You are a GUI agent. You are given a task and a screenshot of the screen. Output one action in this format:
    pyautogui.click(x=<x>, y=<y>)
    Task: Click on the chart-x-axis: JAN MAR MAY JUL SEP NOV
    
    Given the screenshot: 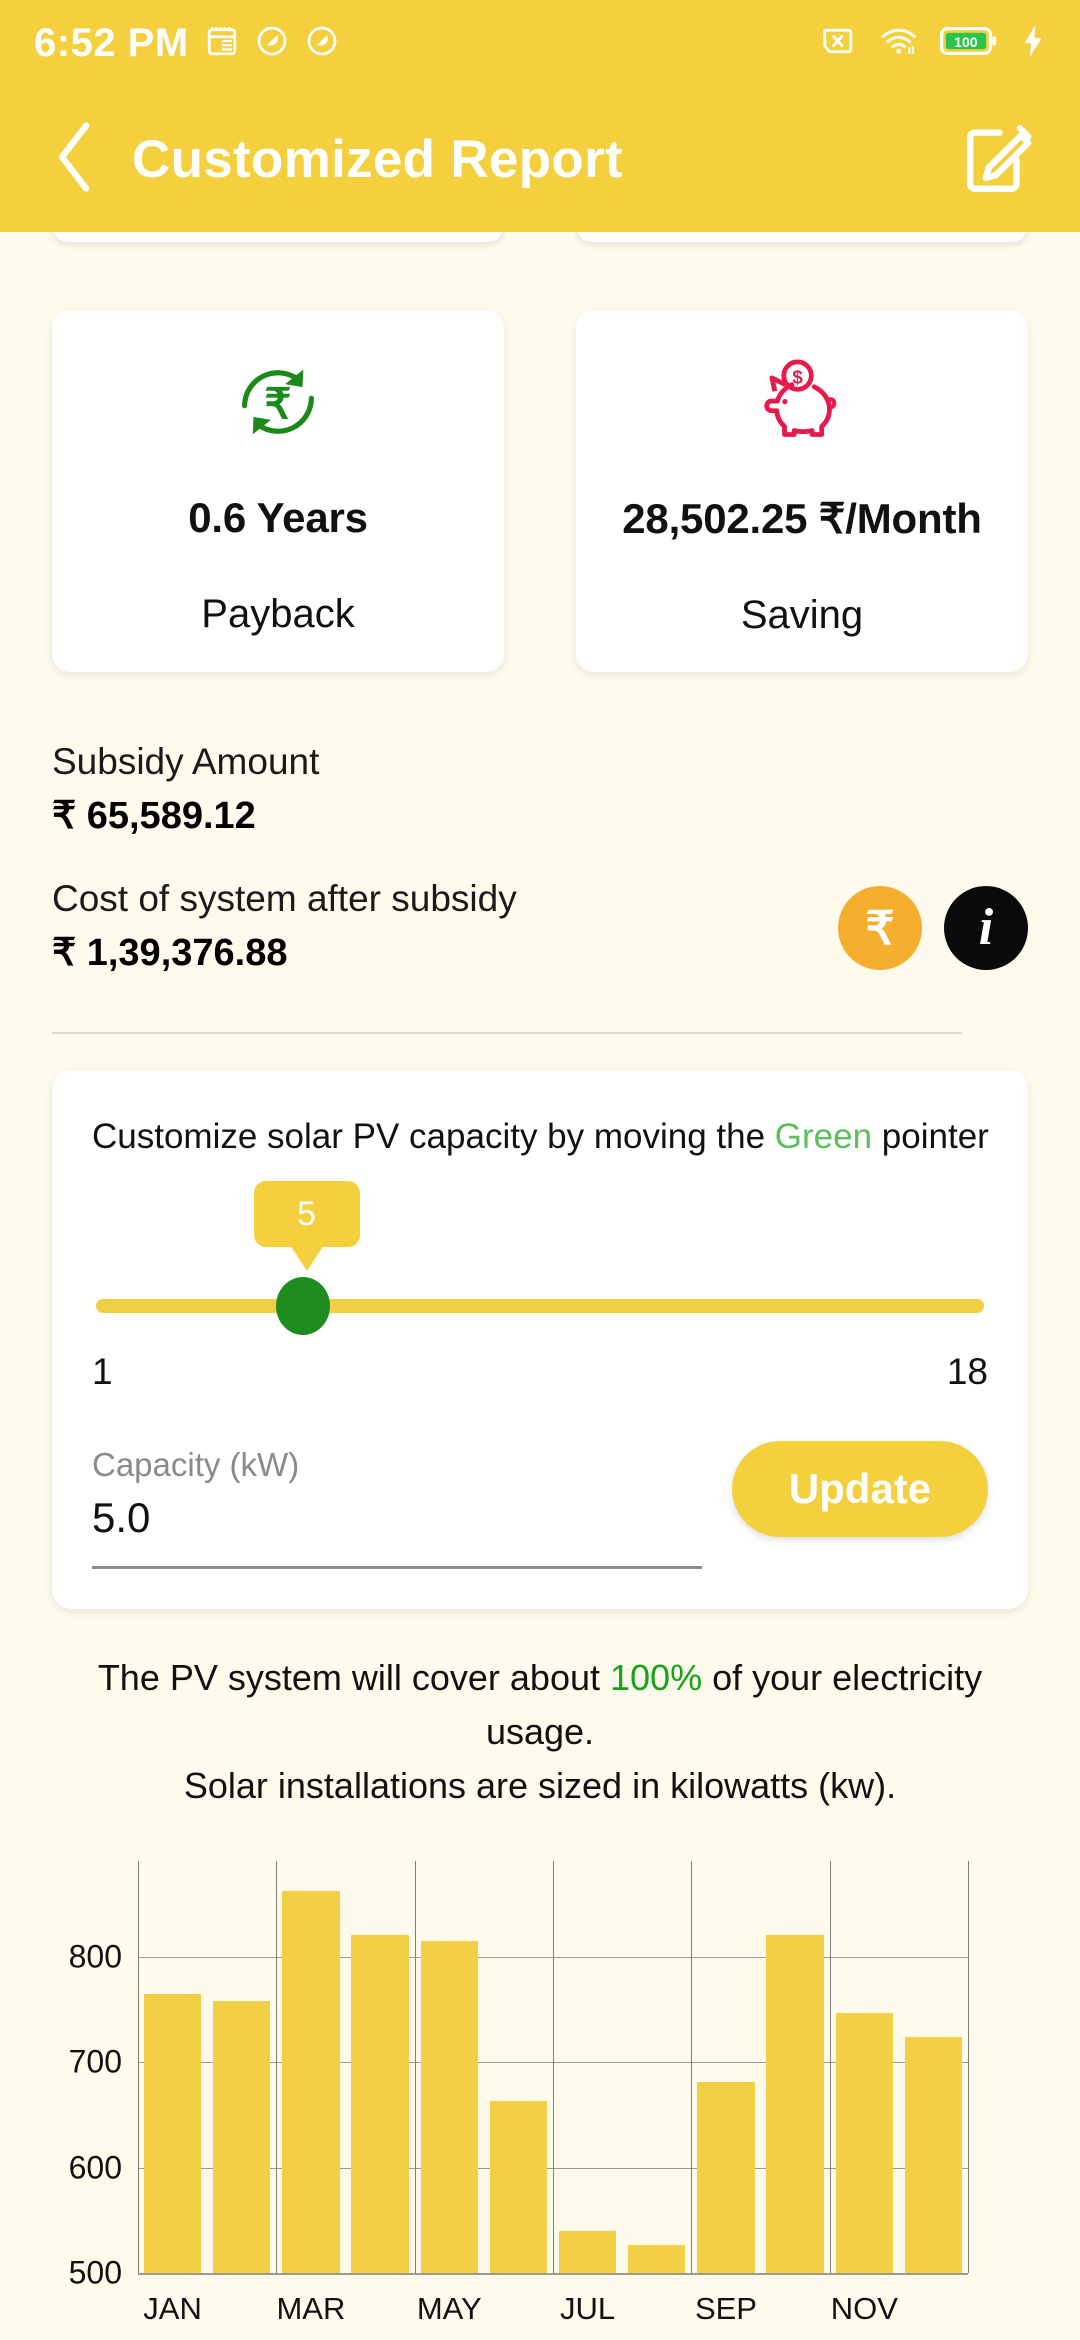 What is the action you would take?
    pyautogui.click(x=553, y=2300)
    